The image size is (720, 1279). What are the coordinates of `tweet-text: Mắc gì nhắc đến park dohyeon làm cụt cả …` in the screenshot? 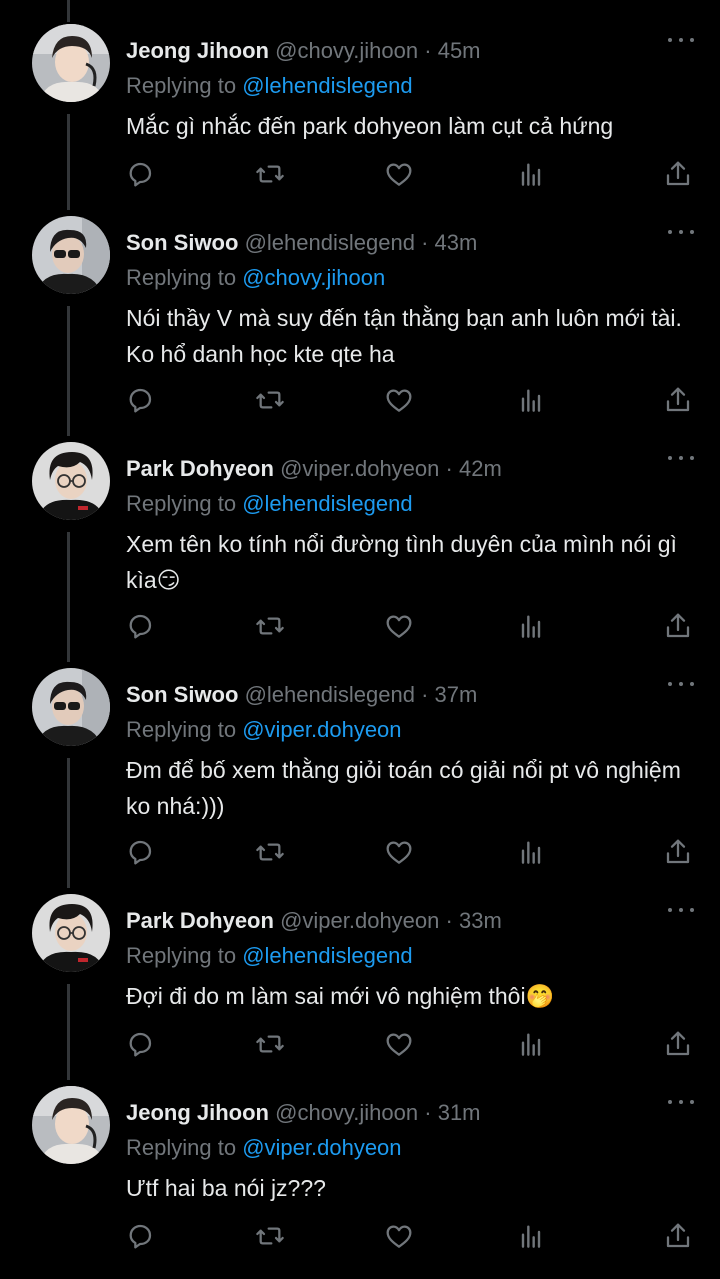 It's located at (370, 126).